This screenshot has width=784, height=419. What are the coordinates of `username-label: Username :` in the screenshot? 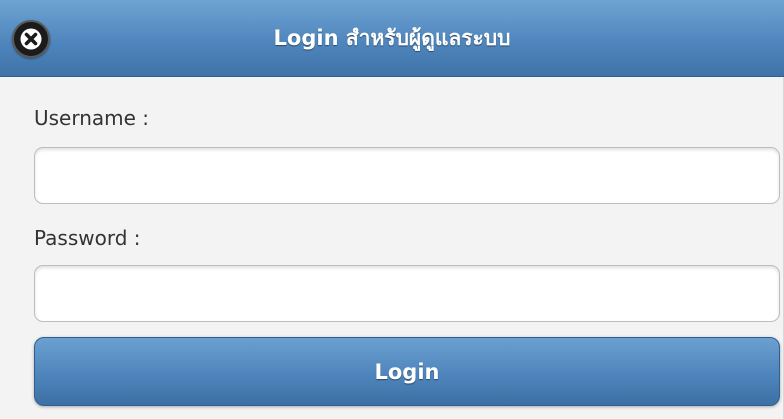 It's located at (92, 118).